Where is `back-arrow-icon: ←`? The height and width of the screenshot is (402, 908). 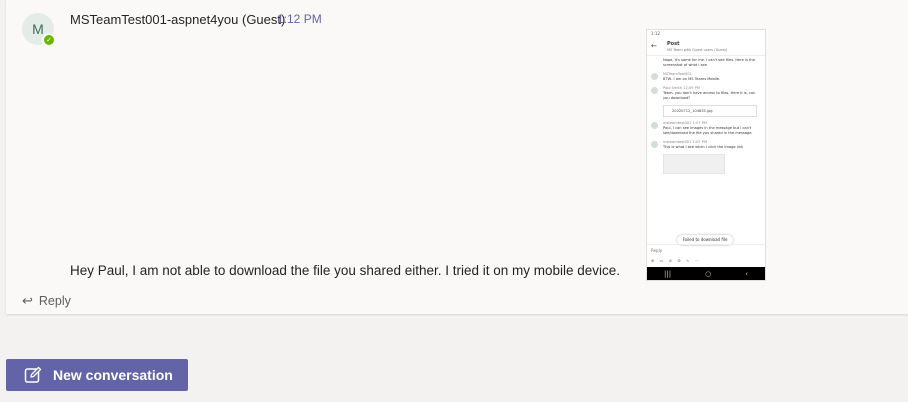 back-arrow-icon: ← is located at coordinates (654, 46).